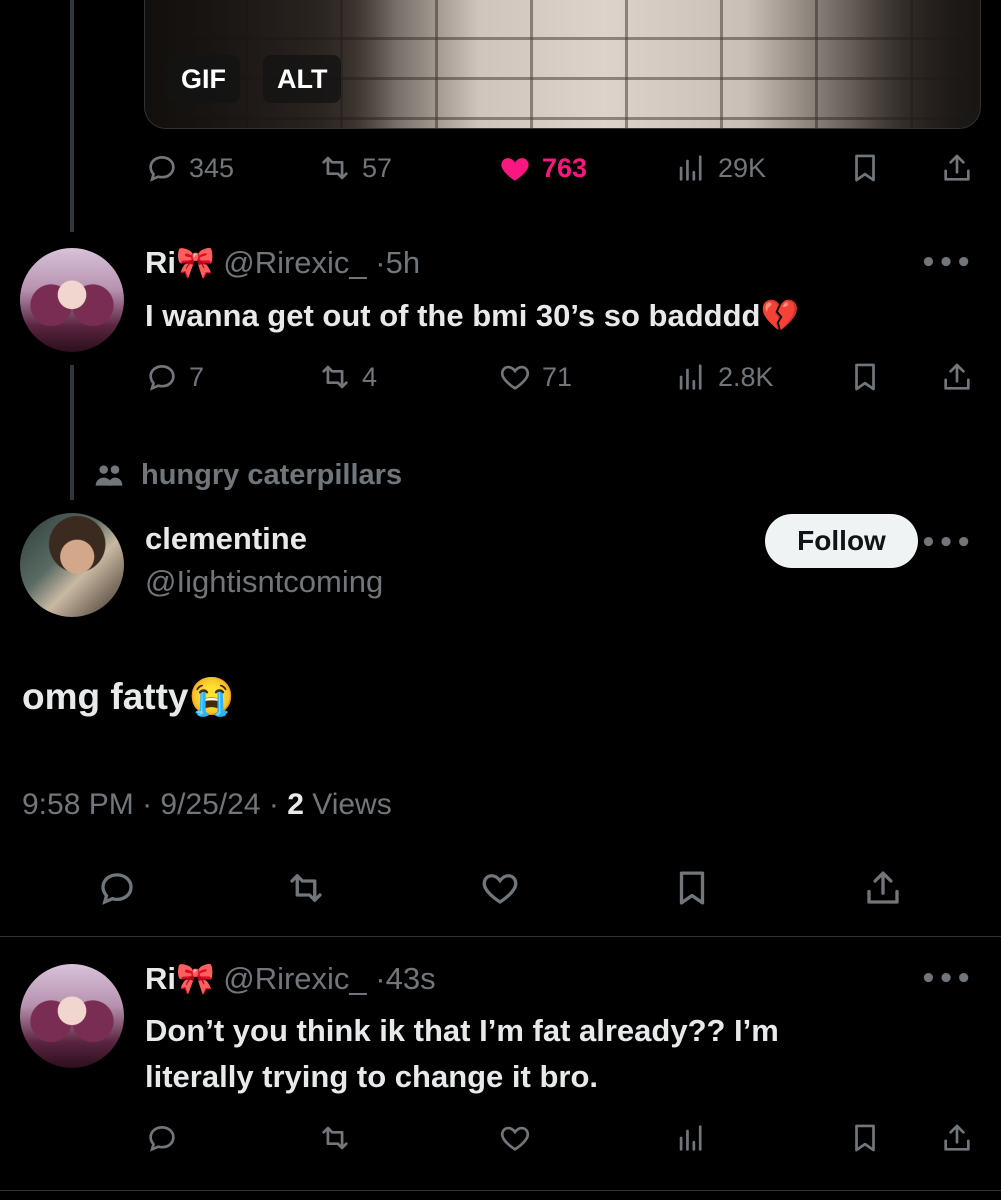 The width and height of the screenshot is (1001, 1200). Describe the element at coordinates (211, 696) in the screenshot. I see `crying-emoji: 😭` at that location.